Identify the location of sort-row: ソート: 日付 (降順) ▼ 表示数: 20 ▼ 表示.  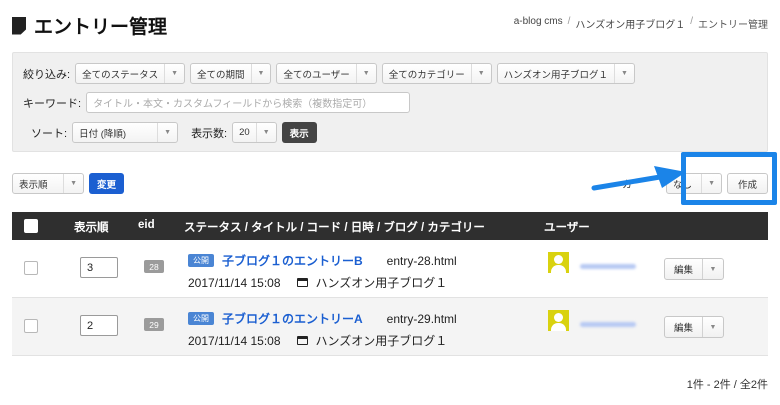
(174, 132).